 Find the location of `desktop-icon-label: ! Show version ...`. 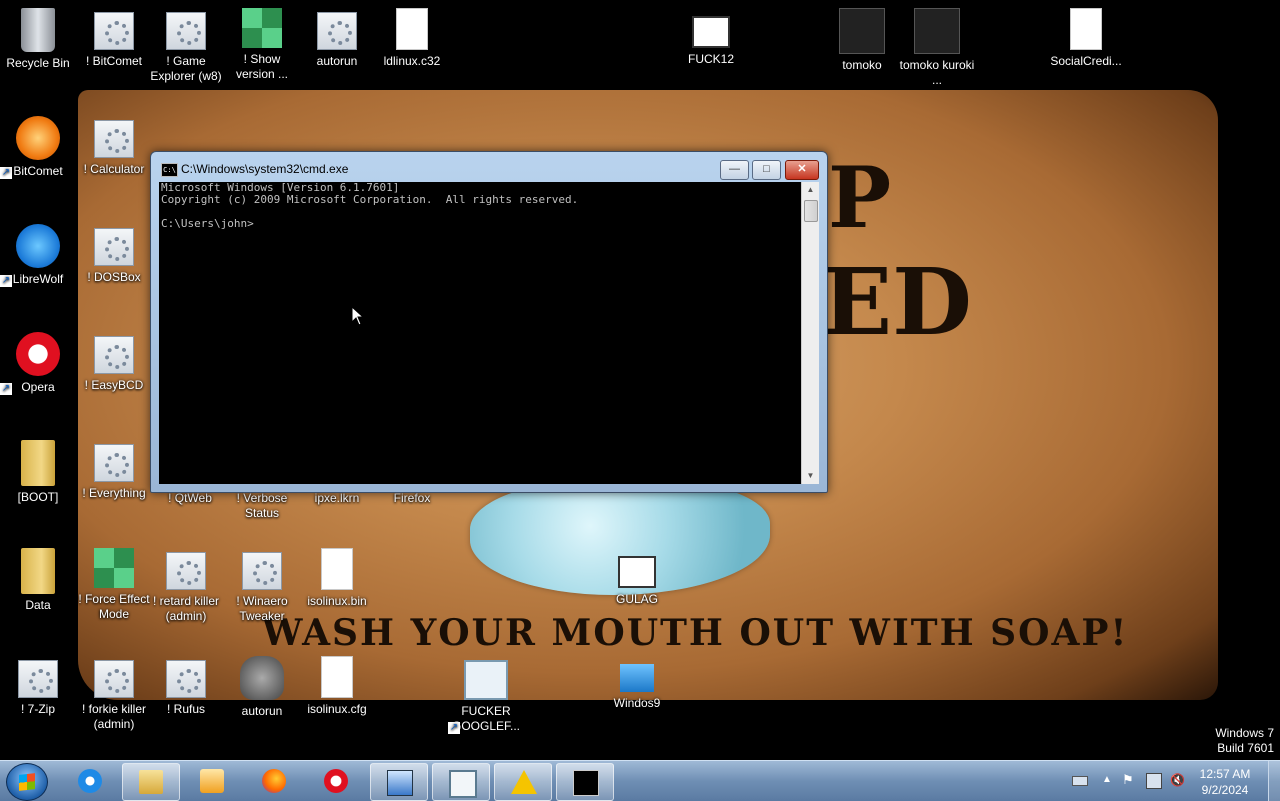

desktop-icon-label: ! Show version ... is located at coordinates (262, 66).